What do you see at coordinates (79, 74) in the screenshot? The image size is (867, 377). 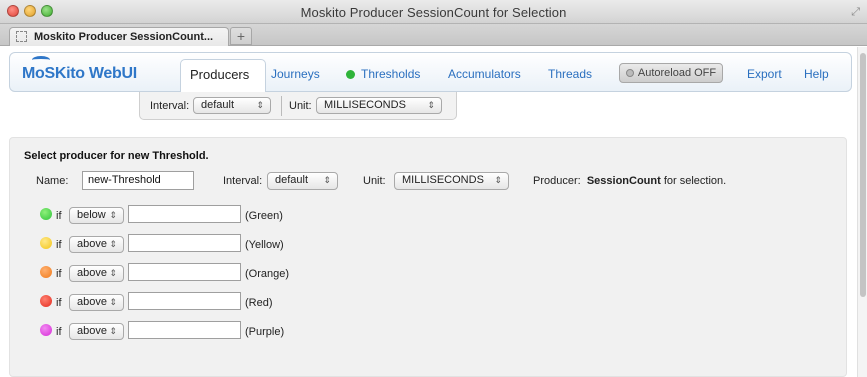 I see `app-logo: MoSKito WebUI` at bounding box center [79, 74].